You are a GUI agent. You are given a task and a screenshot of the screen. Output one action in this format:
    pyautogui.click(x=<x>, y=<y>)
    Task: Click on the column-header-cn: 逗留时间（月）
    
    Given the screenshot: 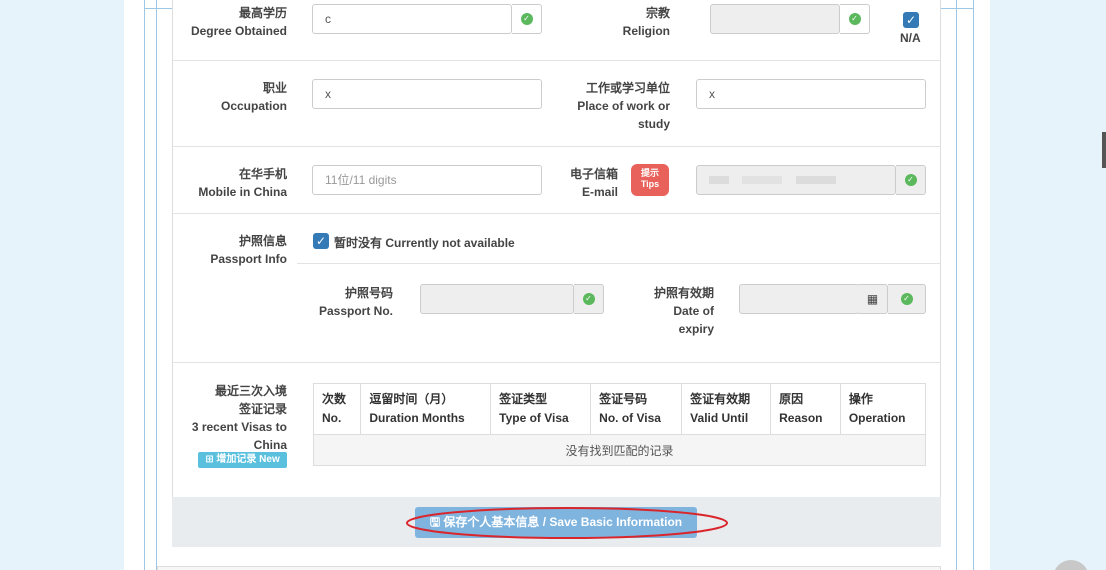 What is the action you would take?
    pyautogui.click(x=411, y=399)
    